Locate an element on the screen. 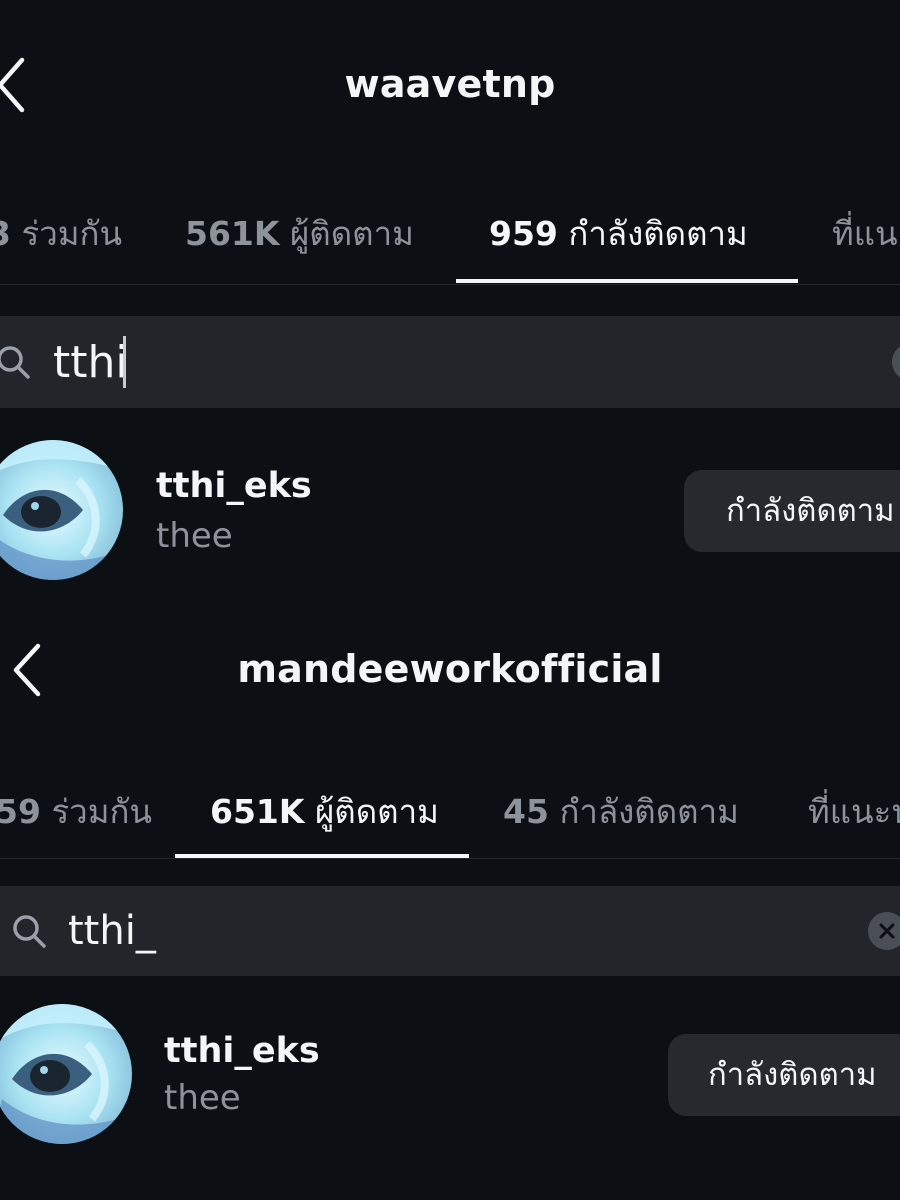 Image resolution: width=900 pixels, height=1200 pixels. tab-followers-count: 561K is located at coordinates (232, 233).